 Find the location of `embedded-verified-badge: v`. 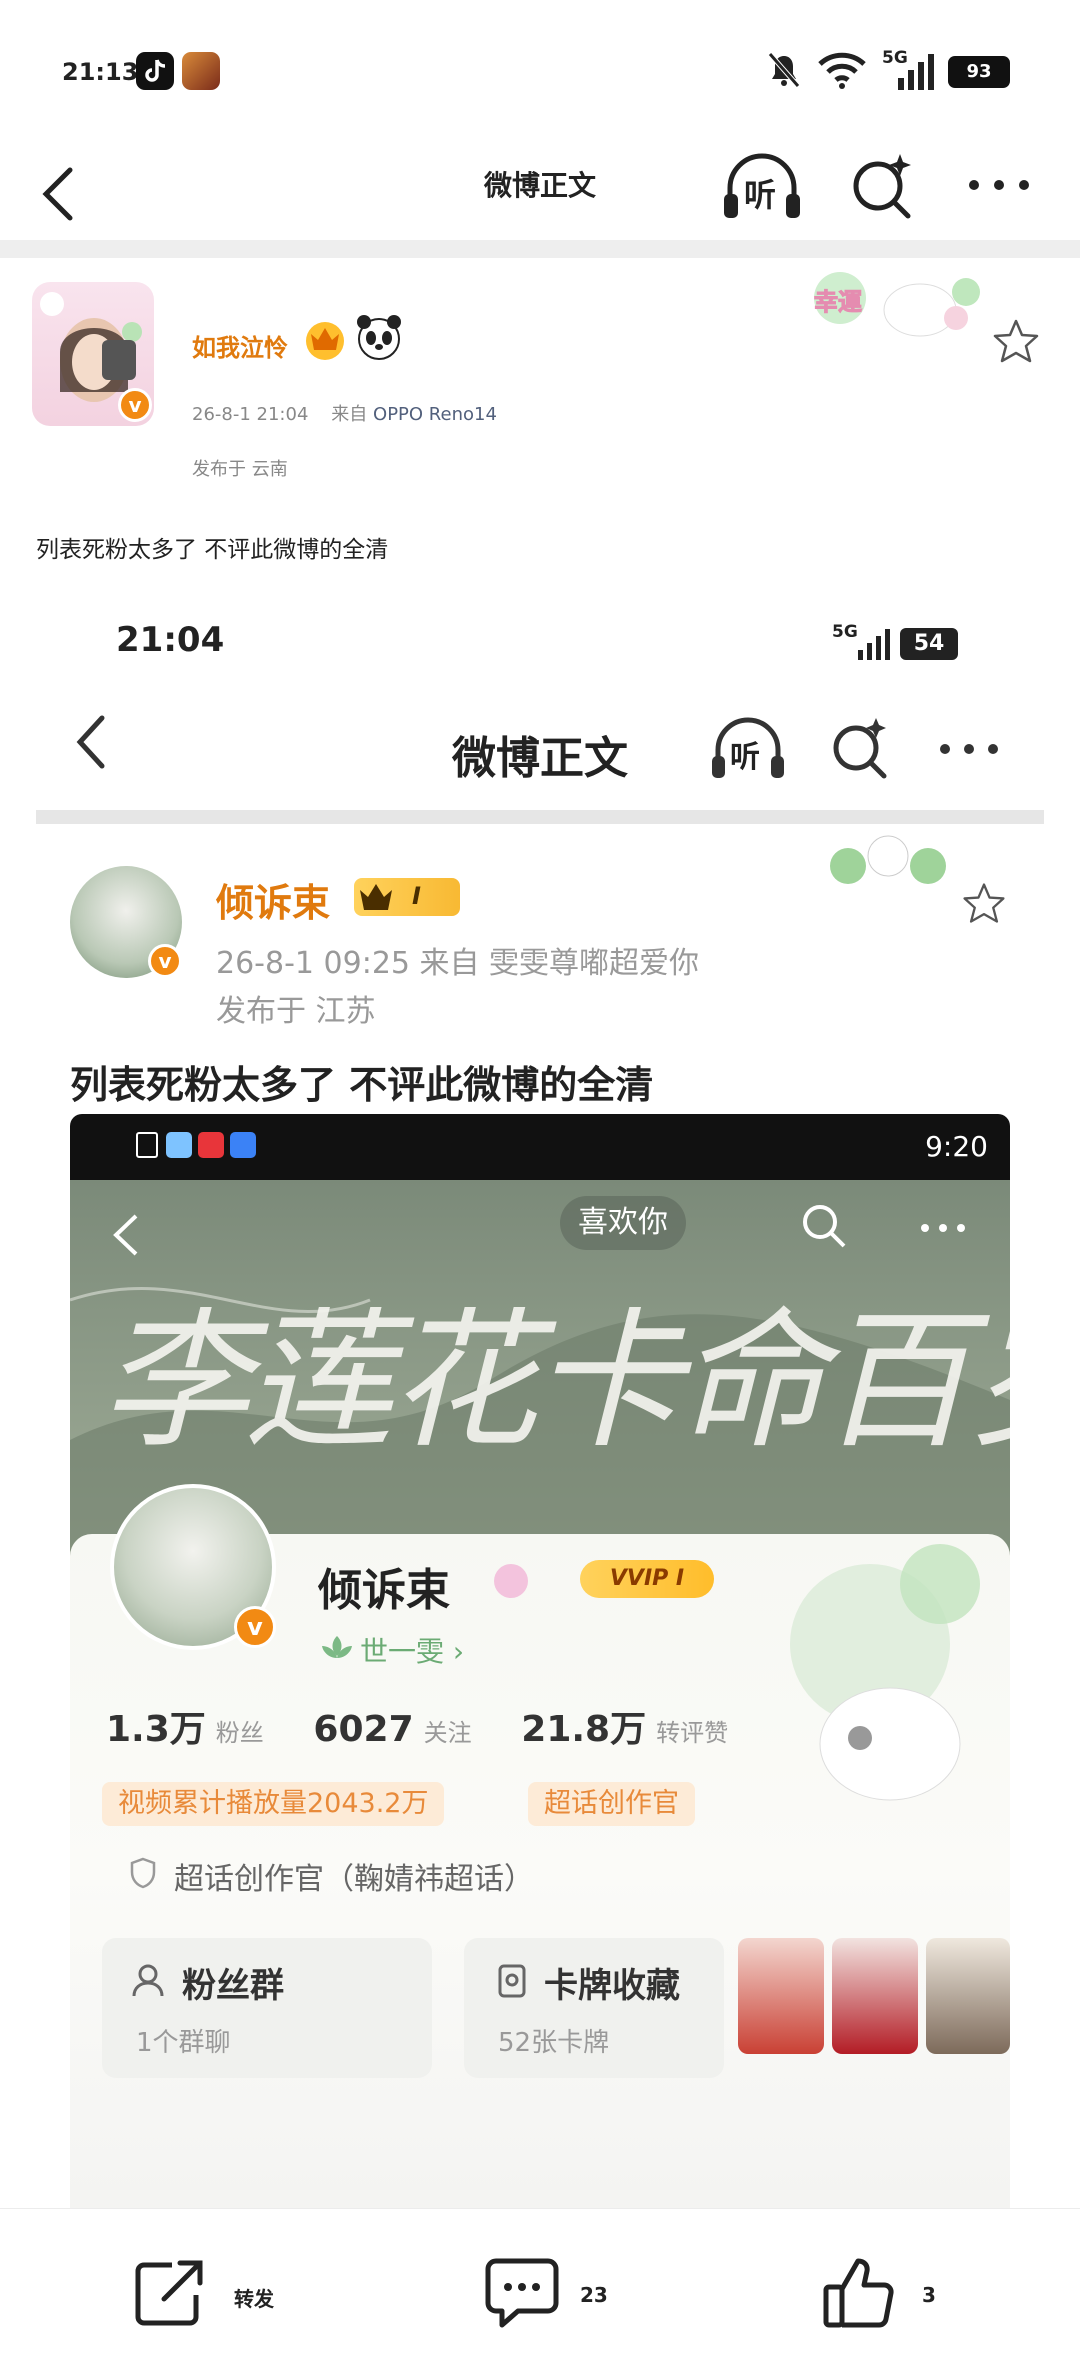

embedded-verified-badge: v is located at coordinates (165, 961).